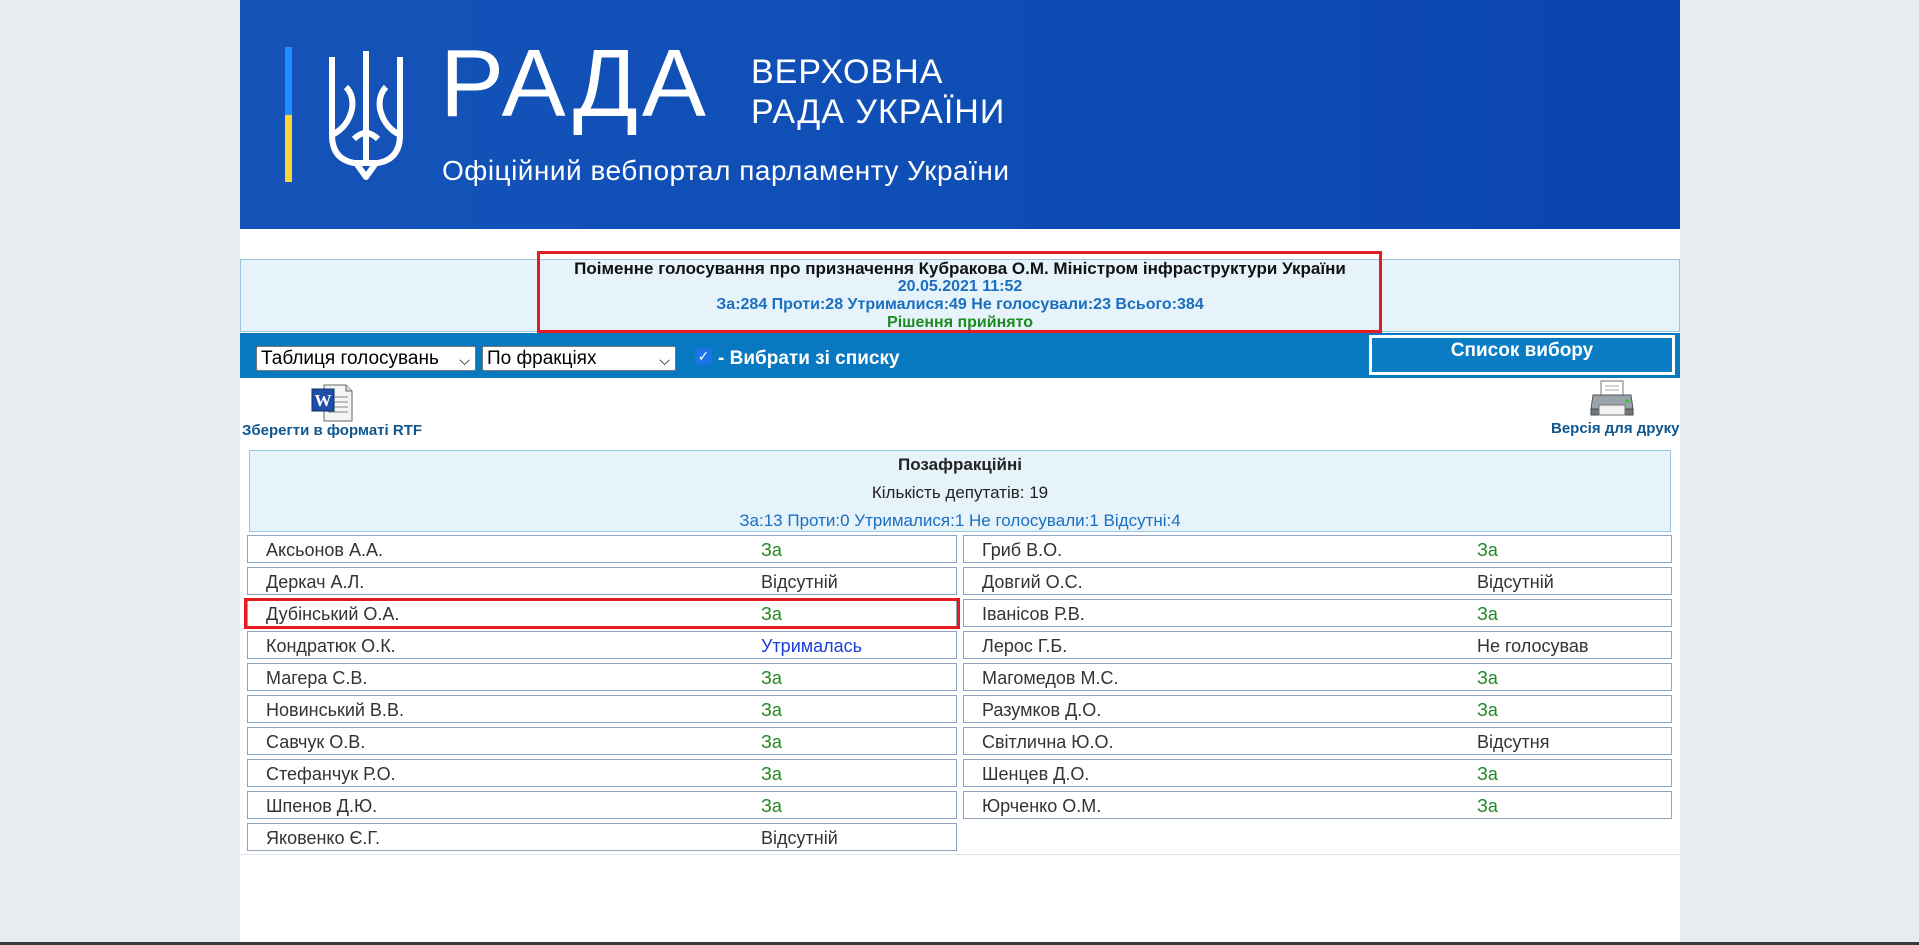 The width and height of the screenshot is (1919, 945). What do you see at coordinates (703, 356) in the screenshot?
I see `select-from-list-checkbox: ✓` at bounding box center [703, 356].